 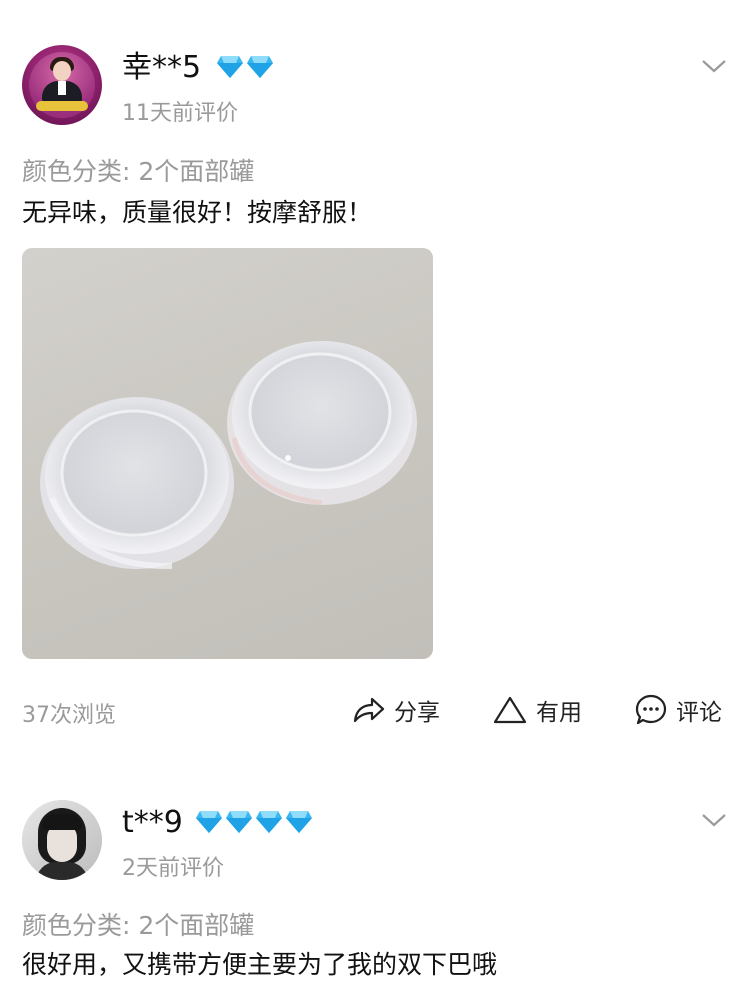 What do you see at coordinates (651, 709) in the screenshot?
I see `comment-bubble-icon` at bounding box center [651, 709].